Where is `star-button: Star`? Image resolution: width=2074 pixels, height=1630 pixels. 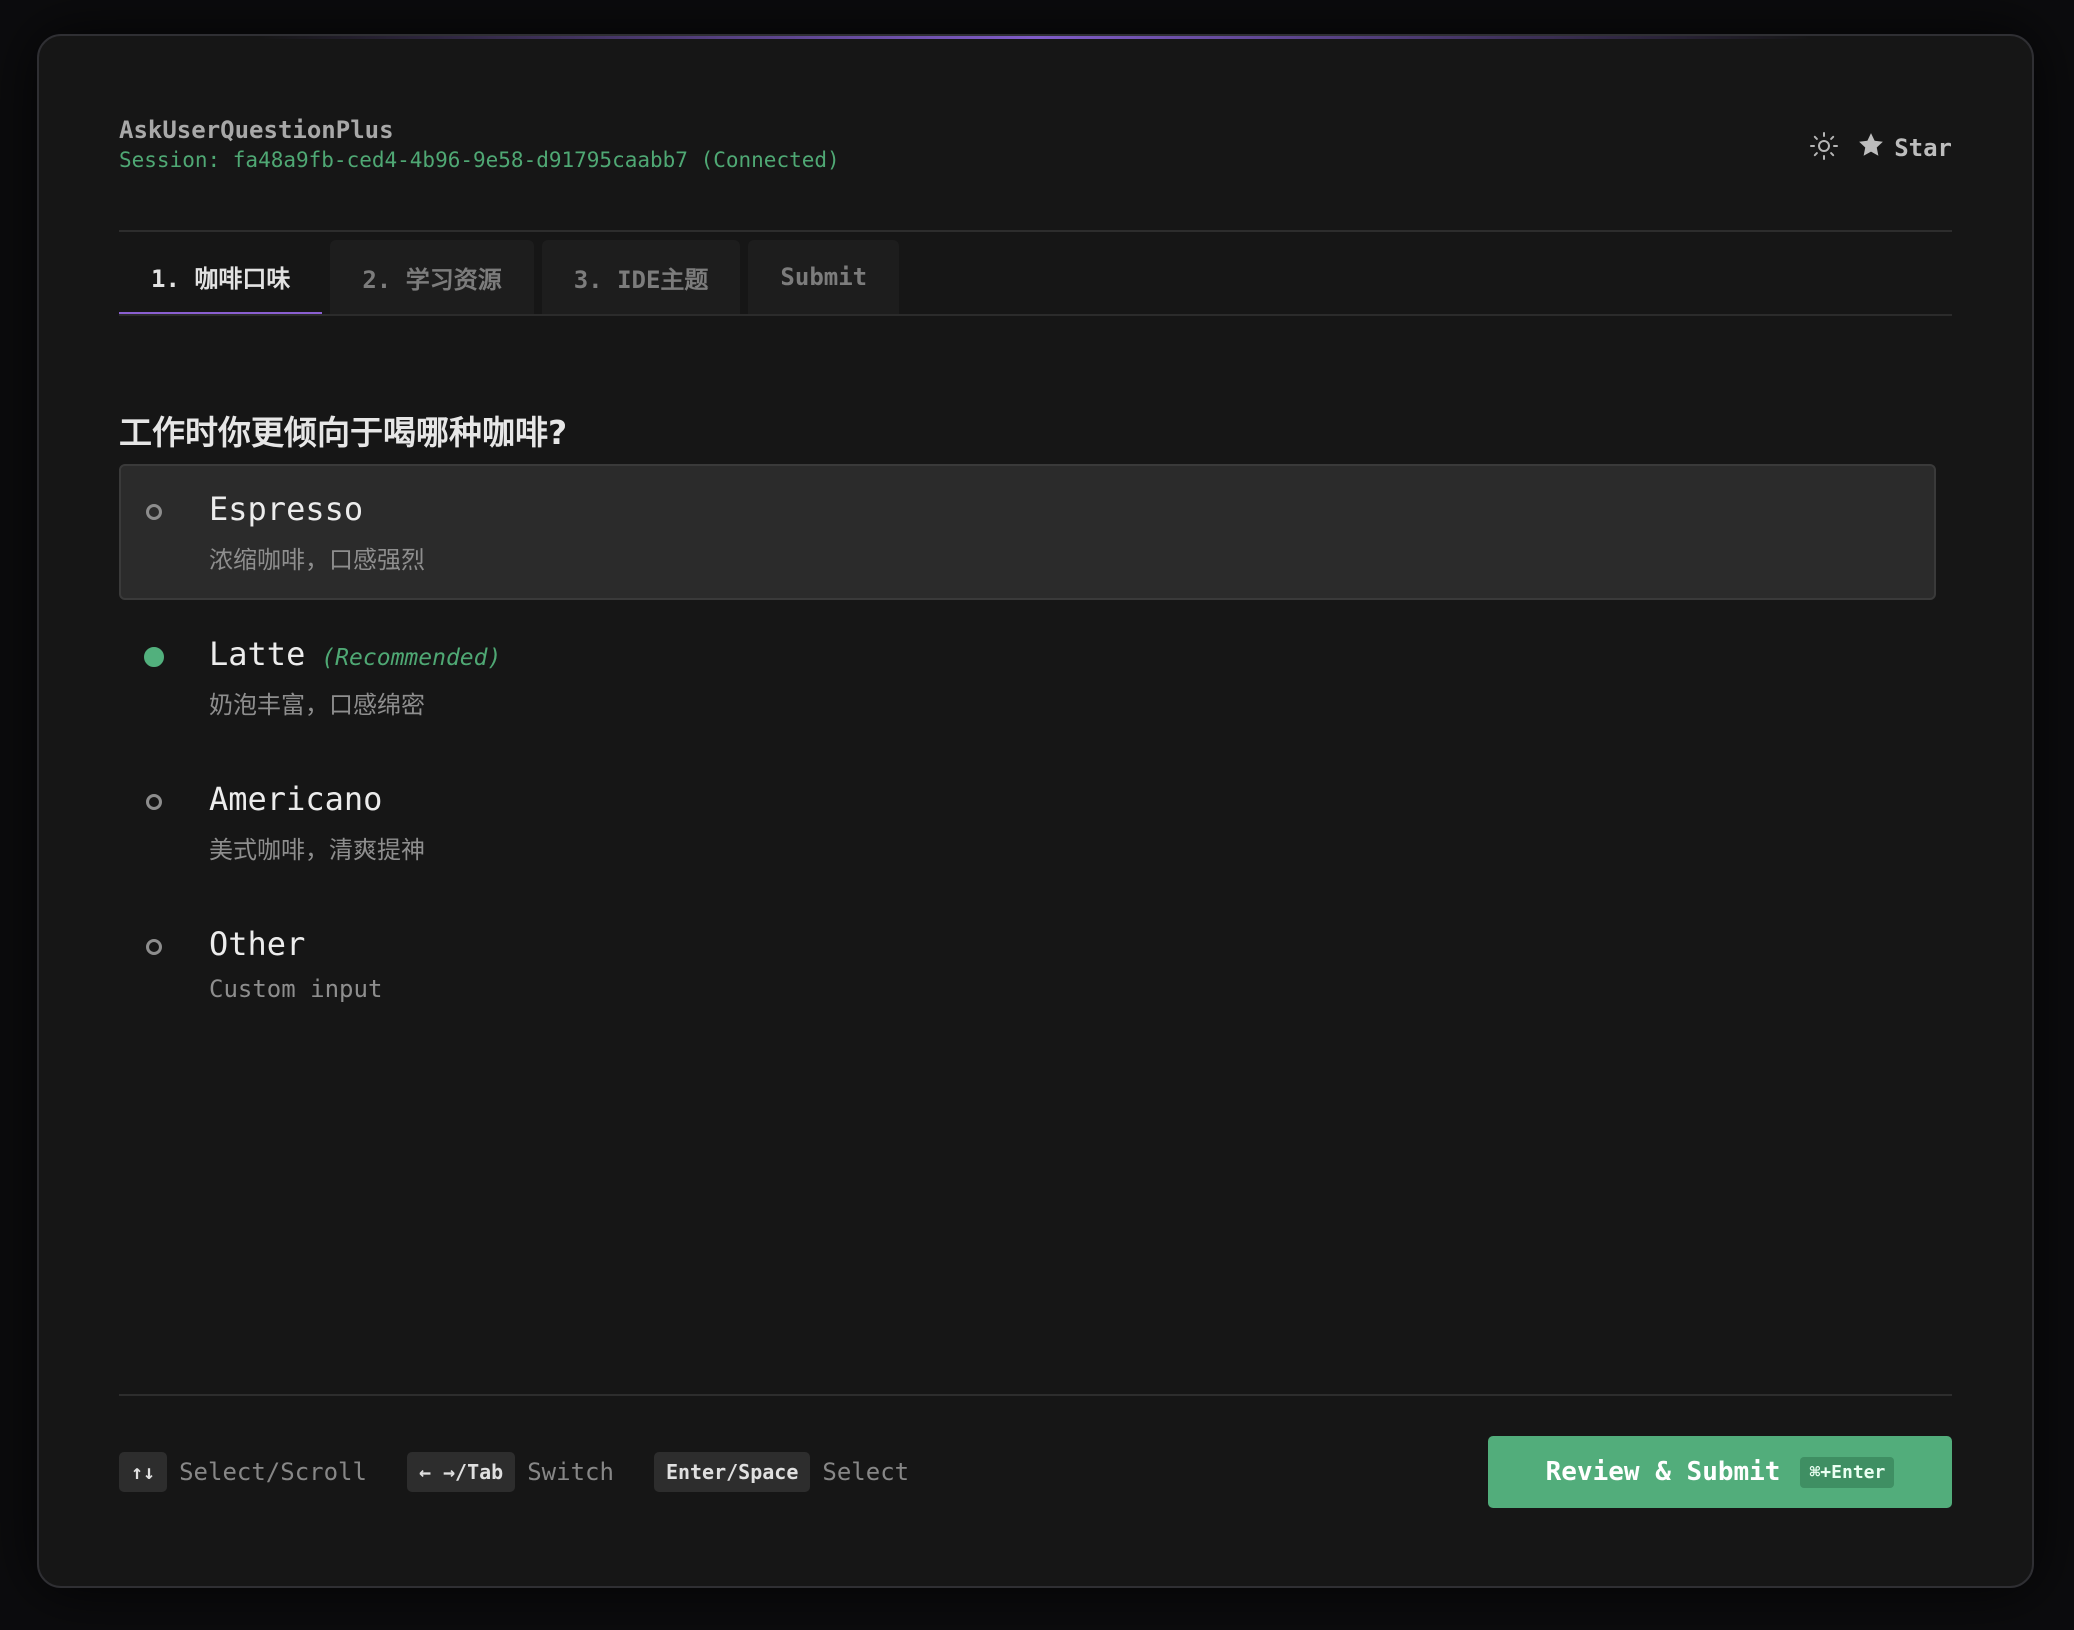
star-button: Star is located at coordinates (1904, 148).